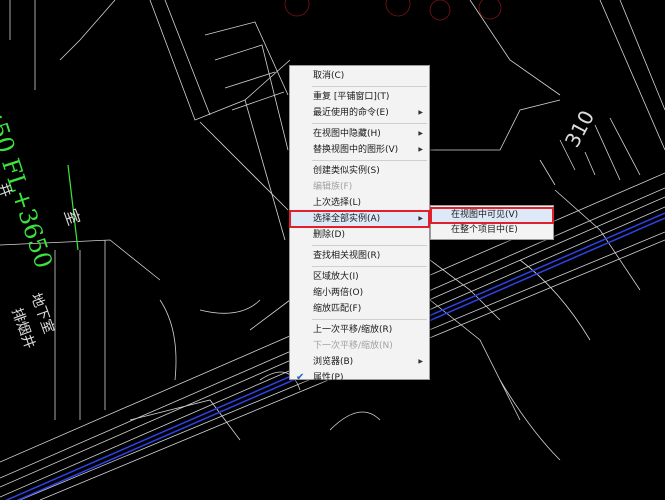 The width and height of the screenshot is (665, 500). I want to click on menu-item-label: 在视图中隐藏(H), so click(347, 134).